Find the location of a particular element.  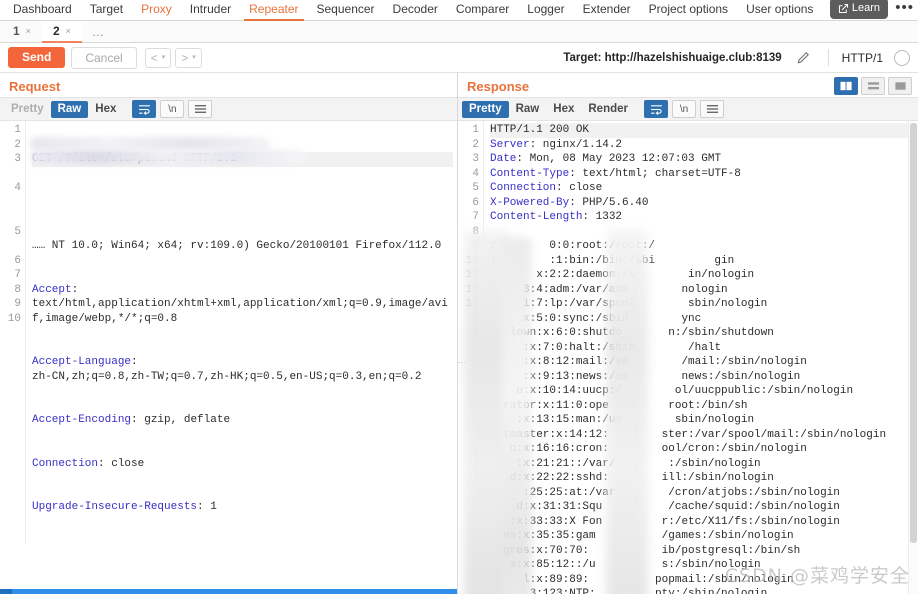

menu-tab-decoder: Decoder is located at coordinates (415, 10).